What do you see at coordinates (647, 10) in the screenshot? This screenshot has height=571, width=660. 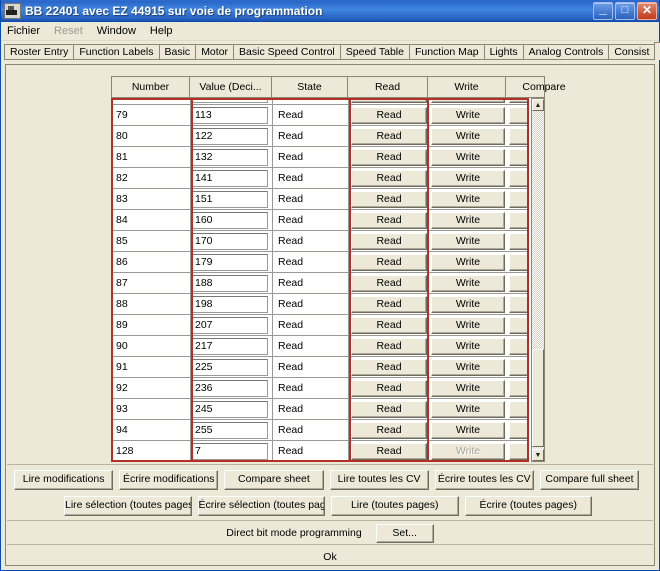 I see `close-button: ✕` at bounding box center [647, 10].